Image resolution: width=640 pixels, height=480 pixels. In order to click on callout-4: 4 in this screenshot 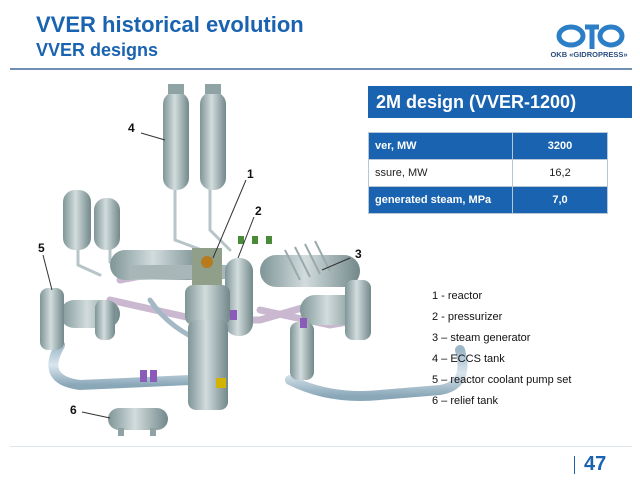, I will do `click(131, 128)`.